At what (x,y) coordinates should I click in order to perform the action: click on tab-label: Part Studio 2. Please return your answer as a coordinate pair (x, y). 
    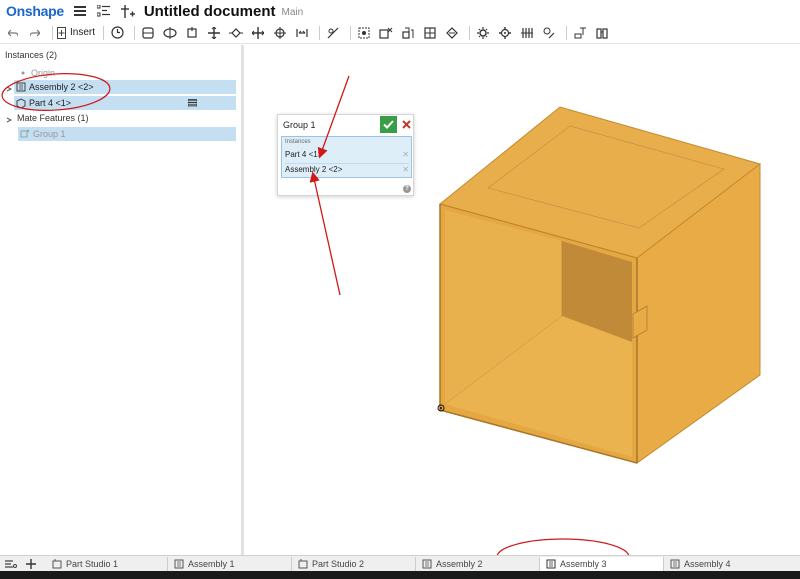
    Looking at the image, I should click on (338, 564).